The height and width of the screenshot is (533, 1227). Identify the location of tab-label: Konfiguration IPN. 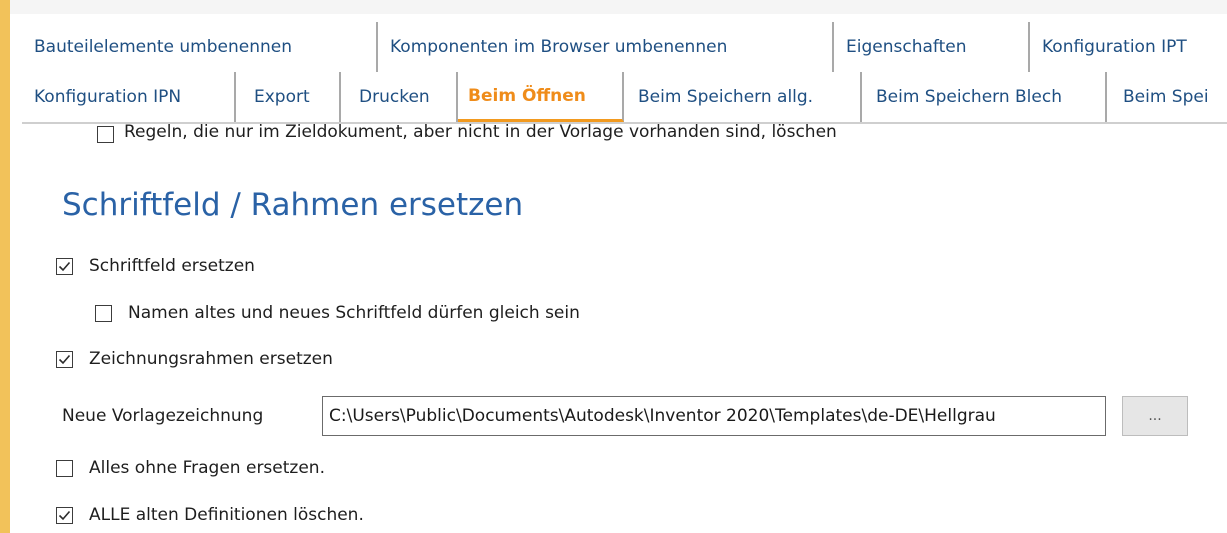
(108, 97).